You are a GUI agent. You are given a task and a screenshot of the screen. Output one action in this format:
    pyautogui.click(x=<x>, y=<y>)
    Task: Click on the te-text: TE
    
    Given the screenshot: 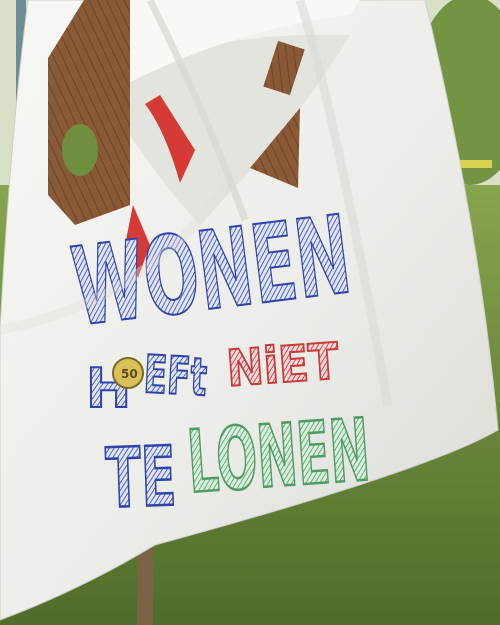 What is the action you would take?
    pyautogui.click(x=140, y=478)
    